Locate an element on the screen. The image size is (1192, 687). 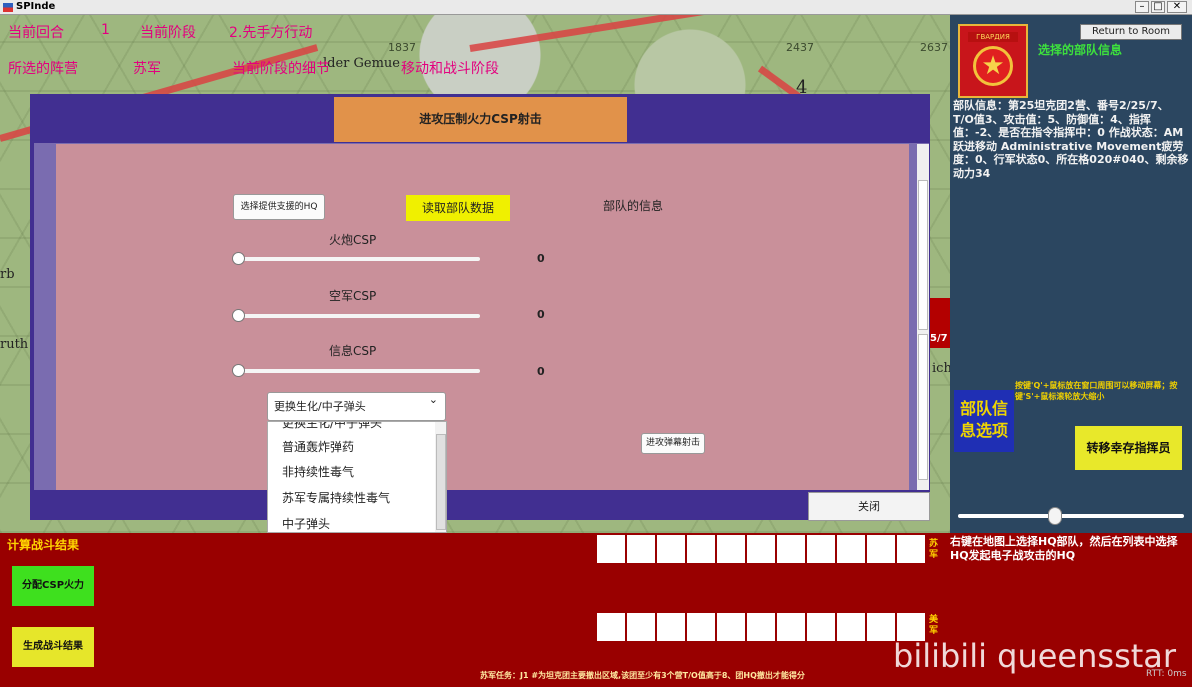
maximize-button: □ is located at coordinates (1158, 7).